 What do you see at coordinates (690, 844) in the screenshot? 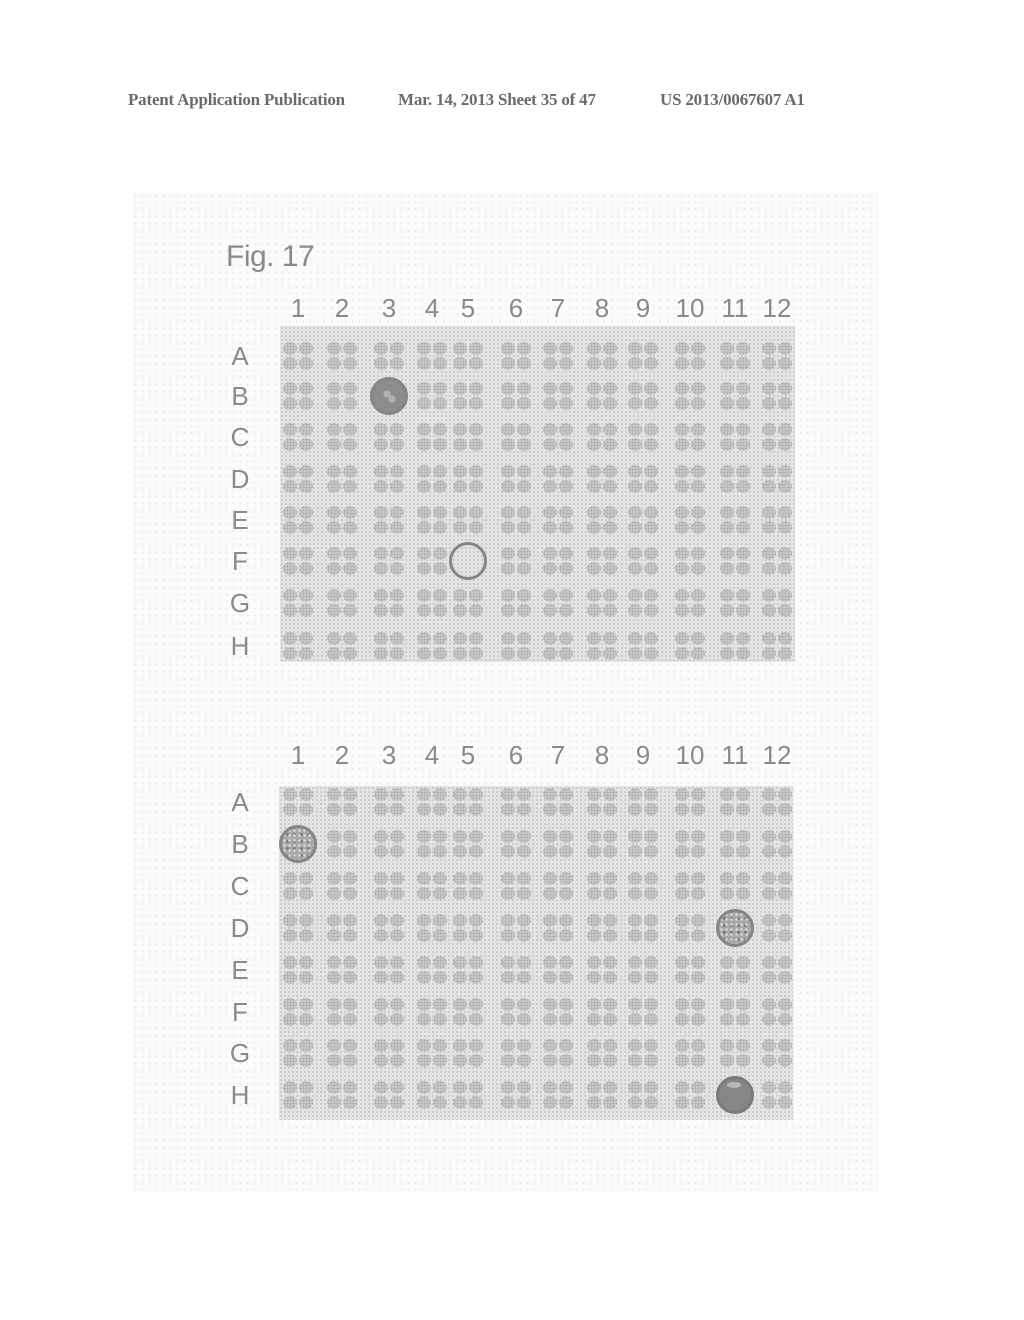
I see `well-b10` at bounding box center [690, 844].